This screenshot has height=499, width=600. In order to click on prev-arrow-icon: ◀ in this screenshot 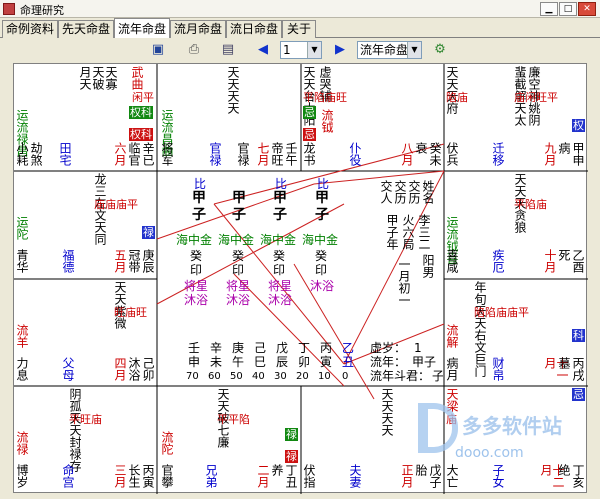, I will do `click(263, 49)`.